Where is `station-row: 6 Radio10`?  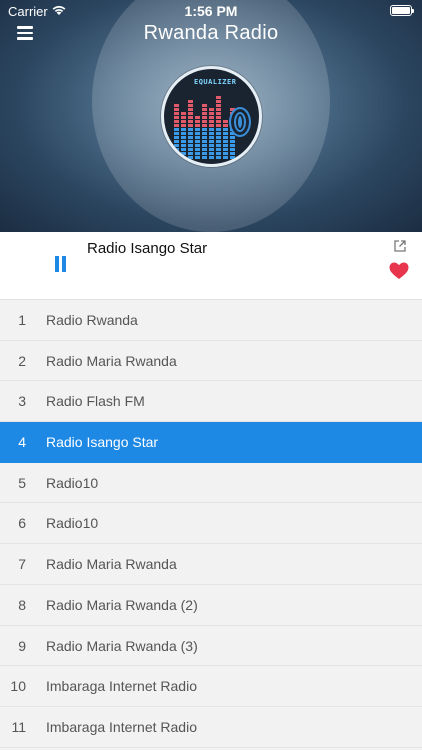 station-row: 6 Radio10 is located at coordinates (211, 524).